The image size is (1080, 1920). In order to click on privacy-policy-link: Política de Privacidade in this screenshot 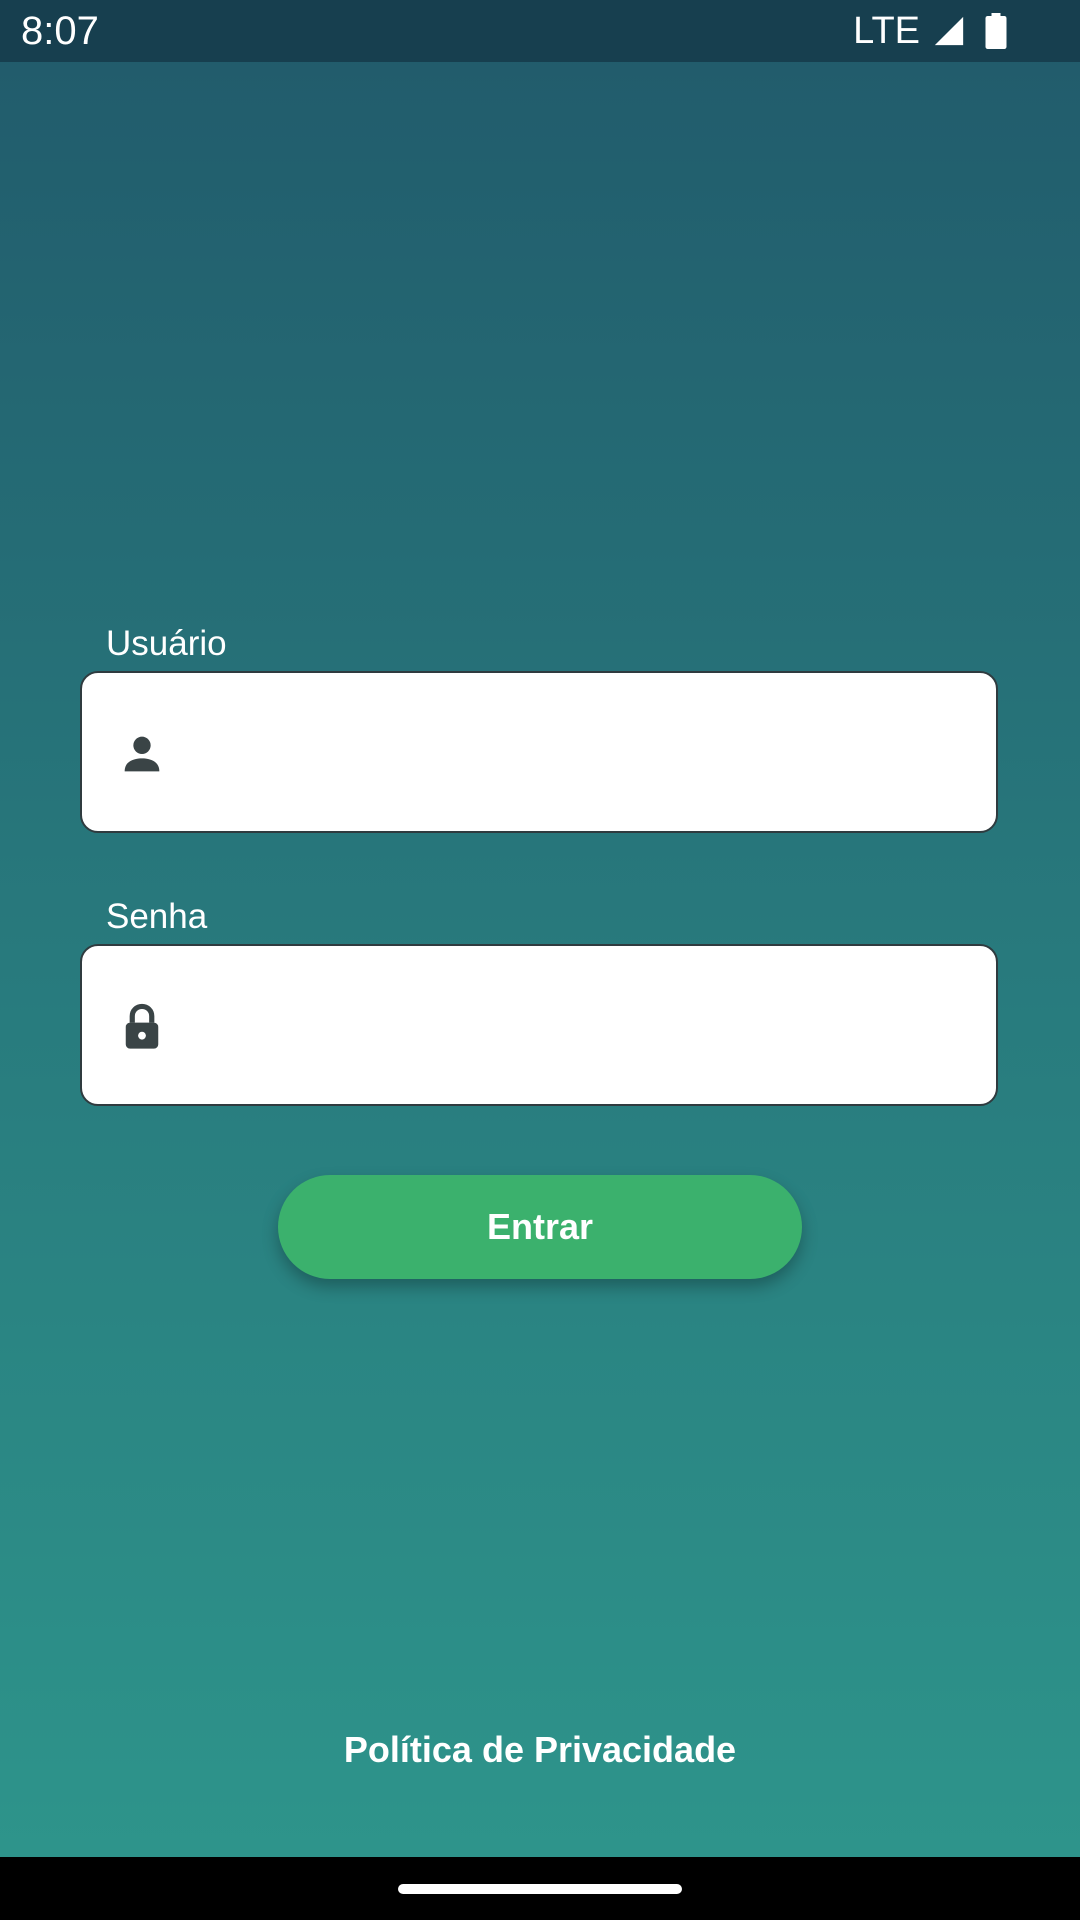, I will do `click(540, 1750)`.